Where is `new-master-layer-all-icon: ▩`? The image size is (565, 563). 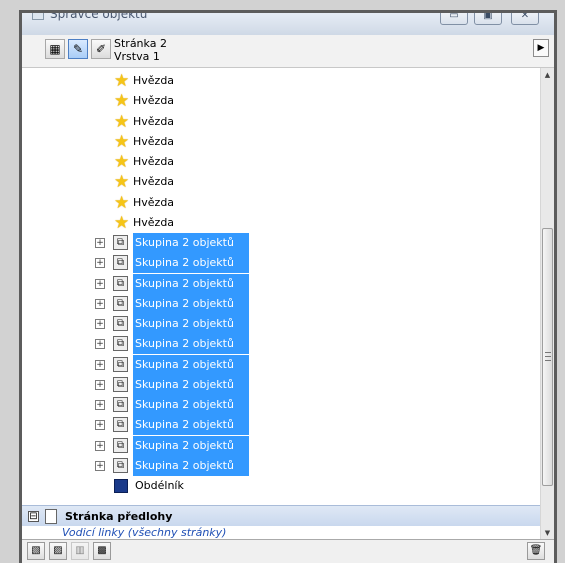
new-master-layer-all-icon: ▩ is located at coordinates (102, 550).